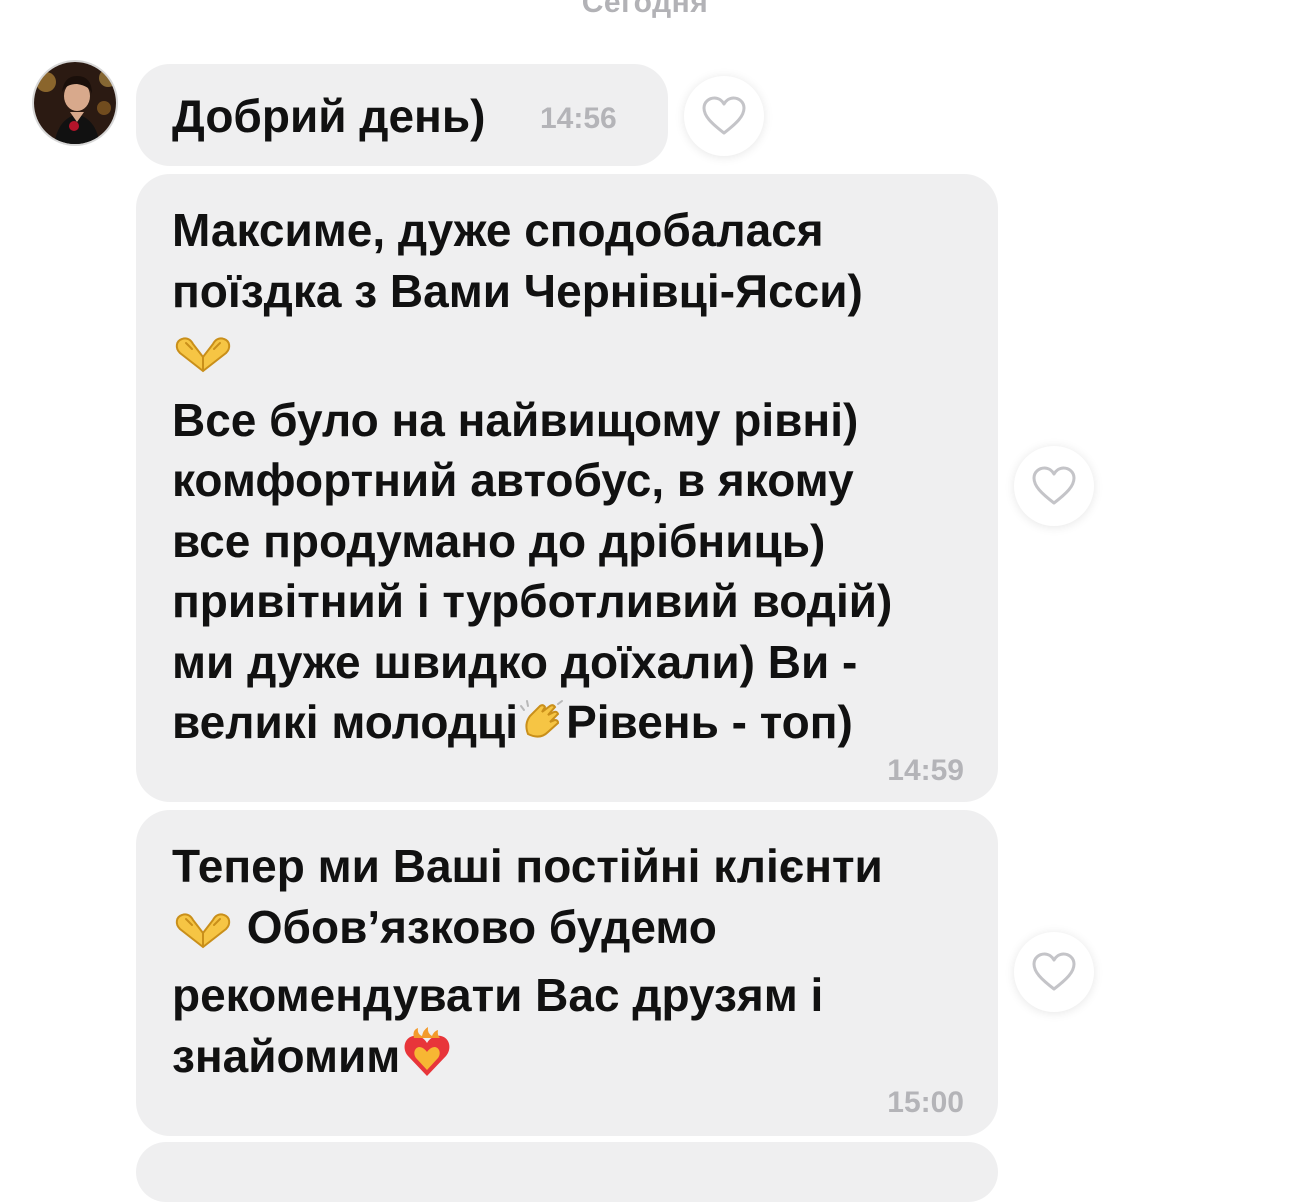 Image resolution: width=1290 pixels, height=1202 pixels. What do you see at coordinates (329, 116) in the screenshot?
I see `message-text: Добрий день)` at bounding box center [329, 116].